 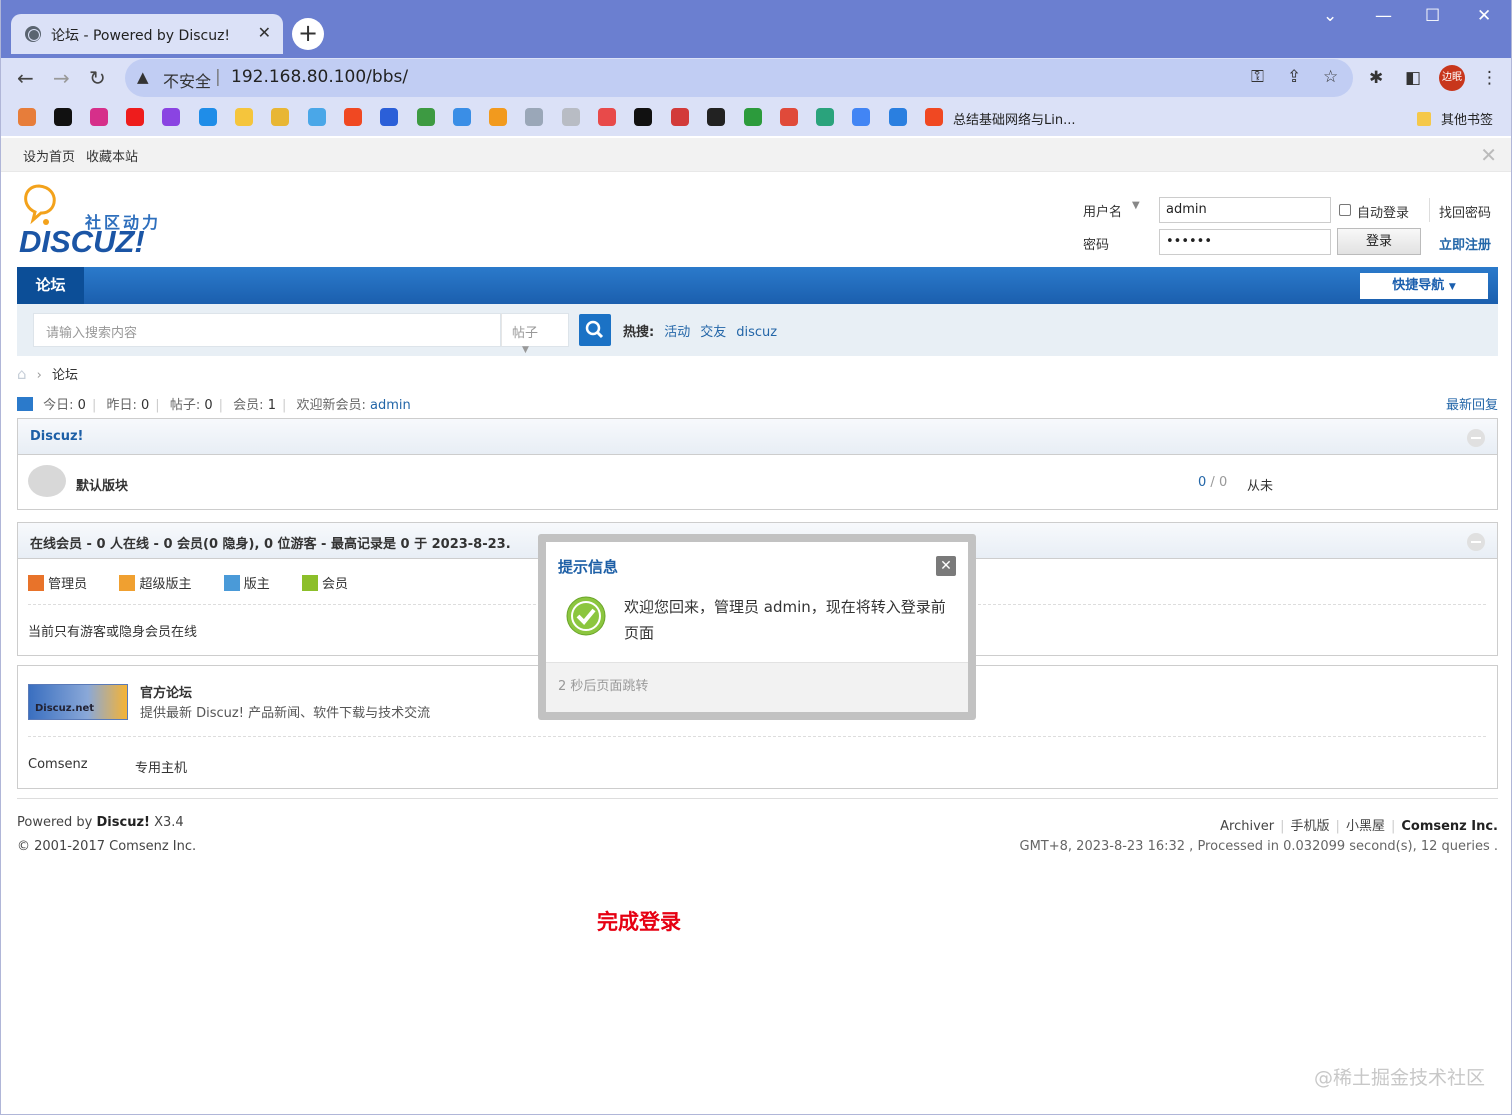 I want to click on other-bookmarks: 其他书签, so click(x=1455, y=118).